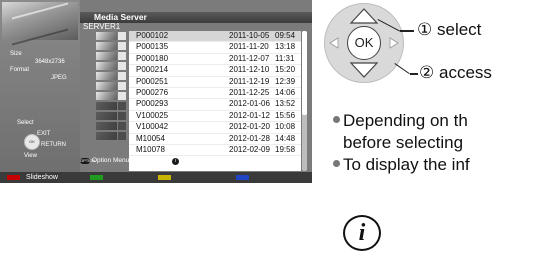 The width and height of the screenshot is (537, 253). I want to click on note-bullet-1-cont: before selecting, so click(403, 143).